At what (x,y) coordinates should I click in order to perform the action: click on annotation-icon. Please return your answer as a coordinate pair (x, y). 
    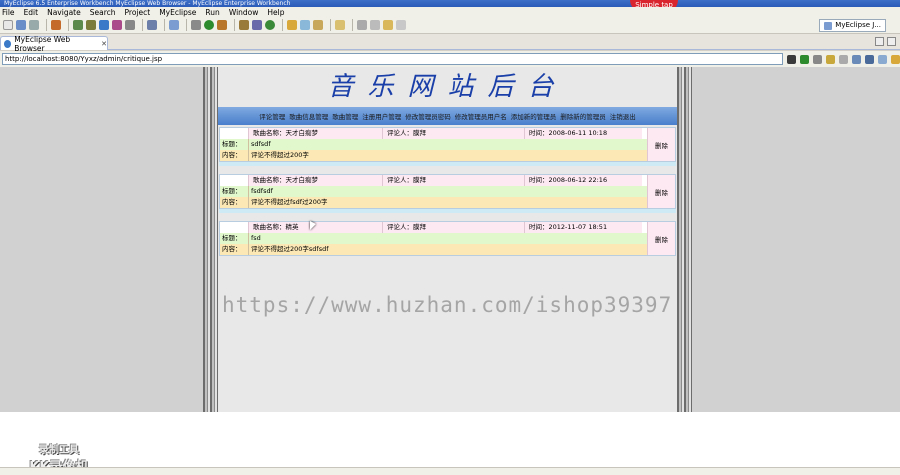
    Looking at the image, I should click on (340, 25).